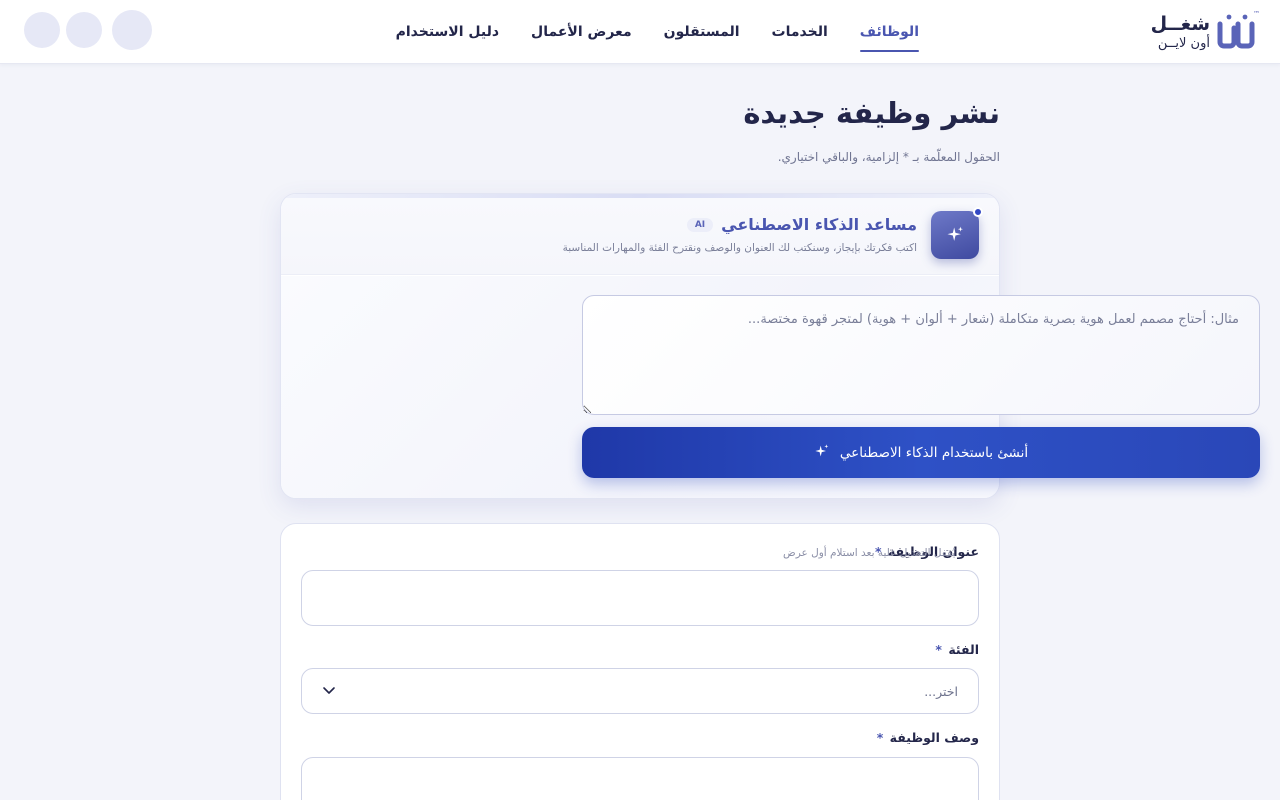 The height and width of the screenshot is (800, 1280). Describe the element at coordinates (447, 32) in the screenshot. I see `nav-item-user-guide: دليل الاستخدام` at that location.